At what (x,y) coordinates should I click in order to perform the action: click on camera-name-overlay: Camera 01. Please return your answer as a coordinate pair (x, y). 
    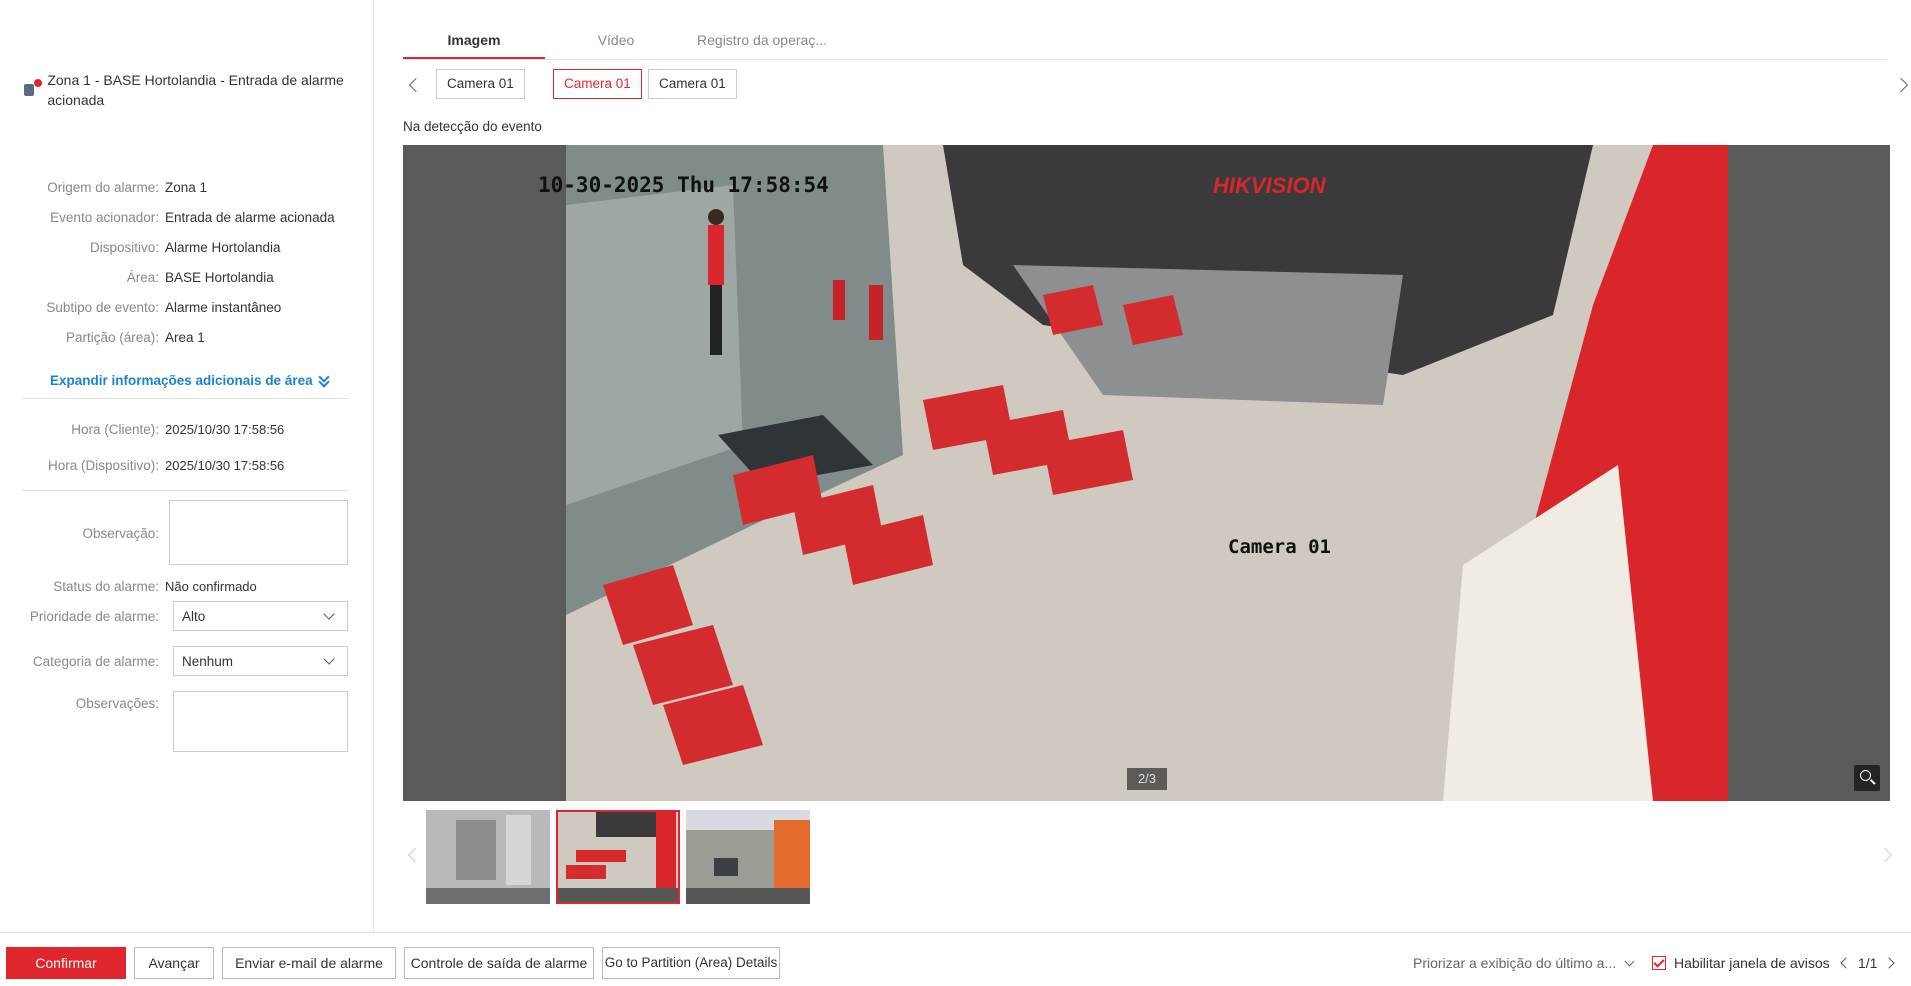
    Looking at the image, I should click on (1279, 547).